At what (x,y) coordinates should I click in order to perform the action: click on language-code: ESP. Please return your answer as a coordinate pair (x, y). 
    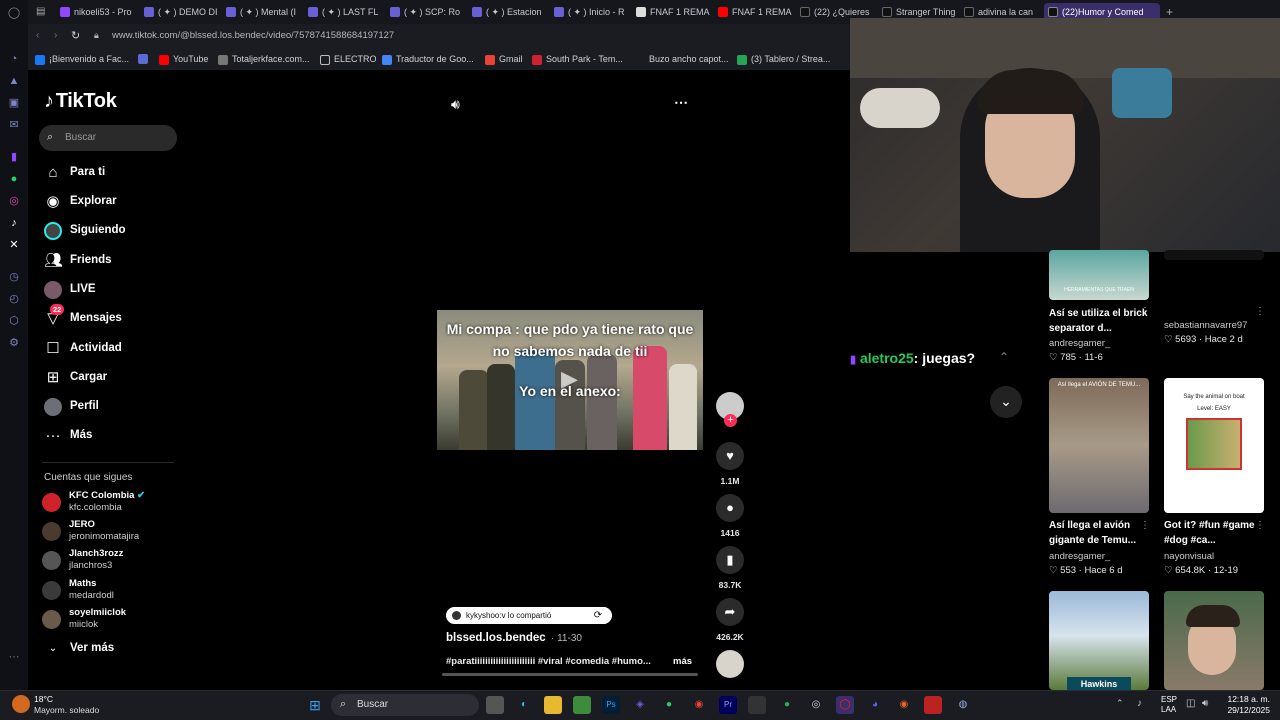
    Looking at the image, I should click on (1169, 699).